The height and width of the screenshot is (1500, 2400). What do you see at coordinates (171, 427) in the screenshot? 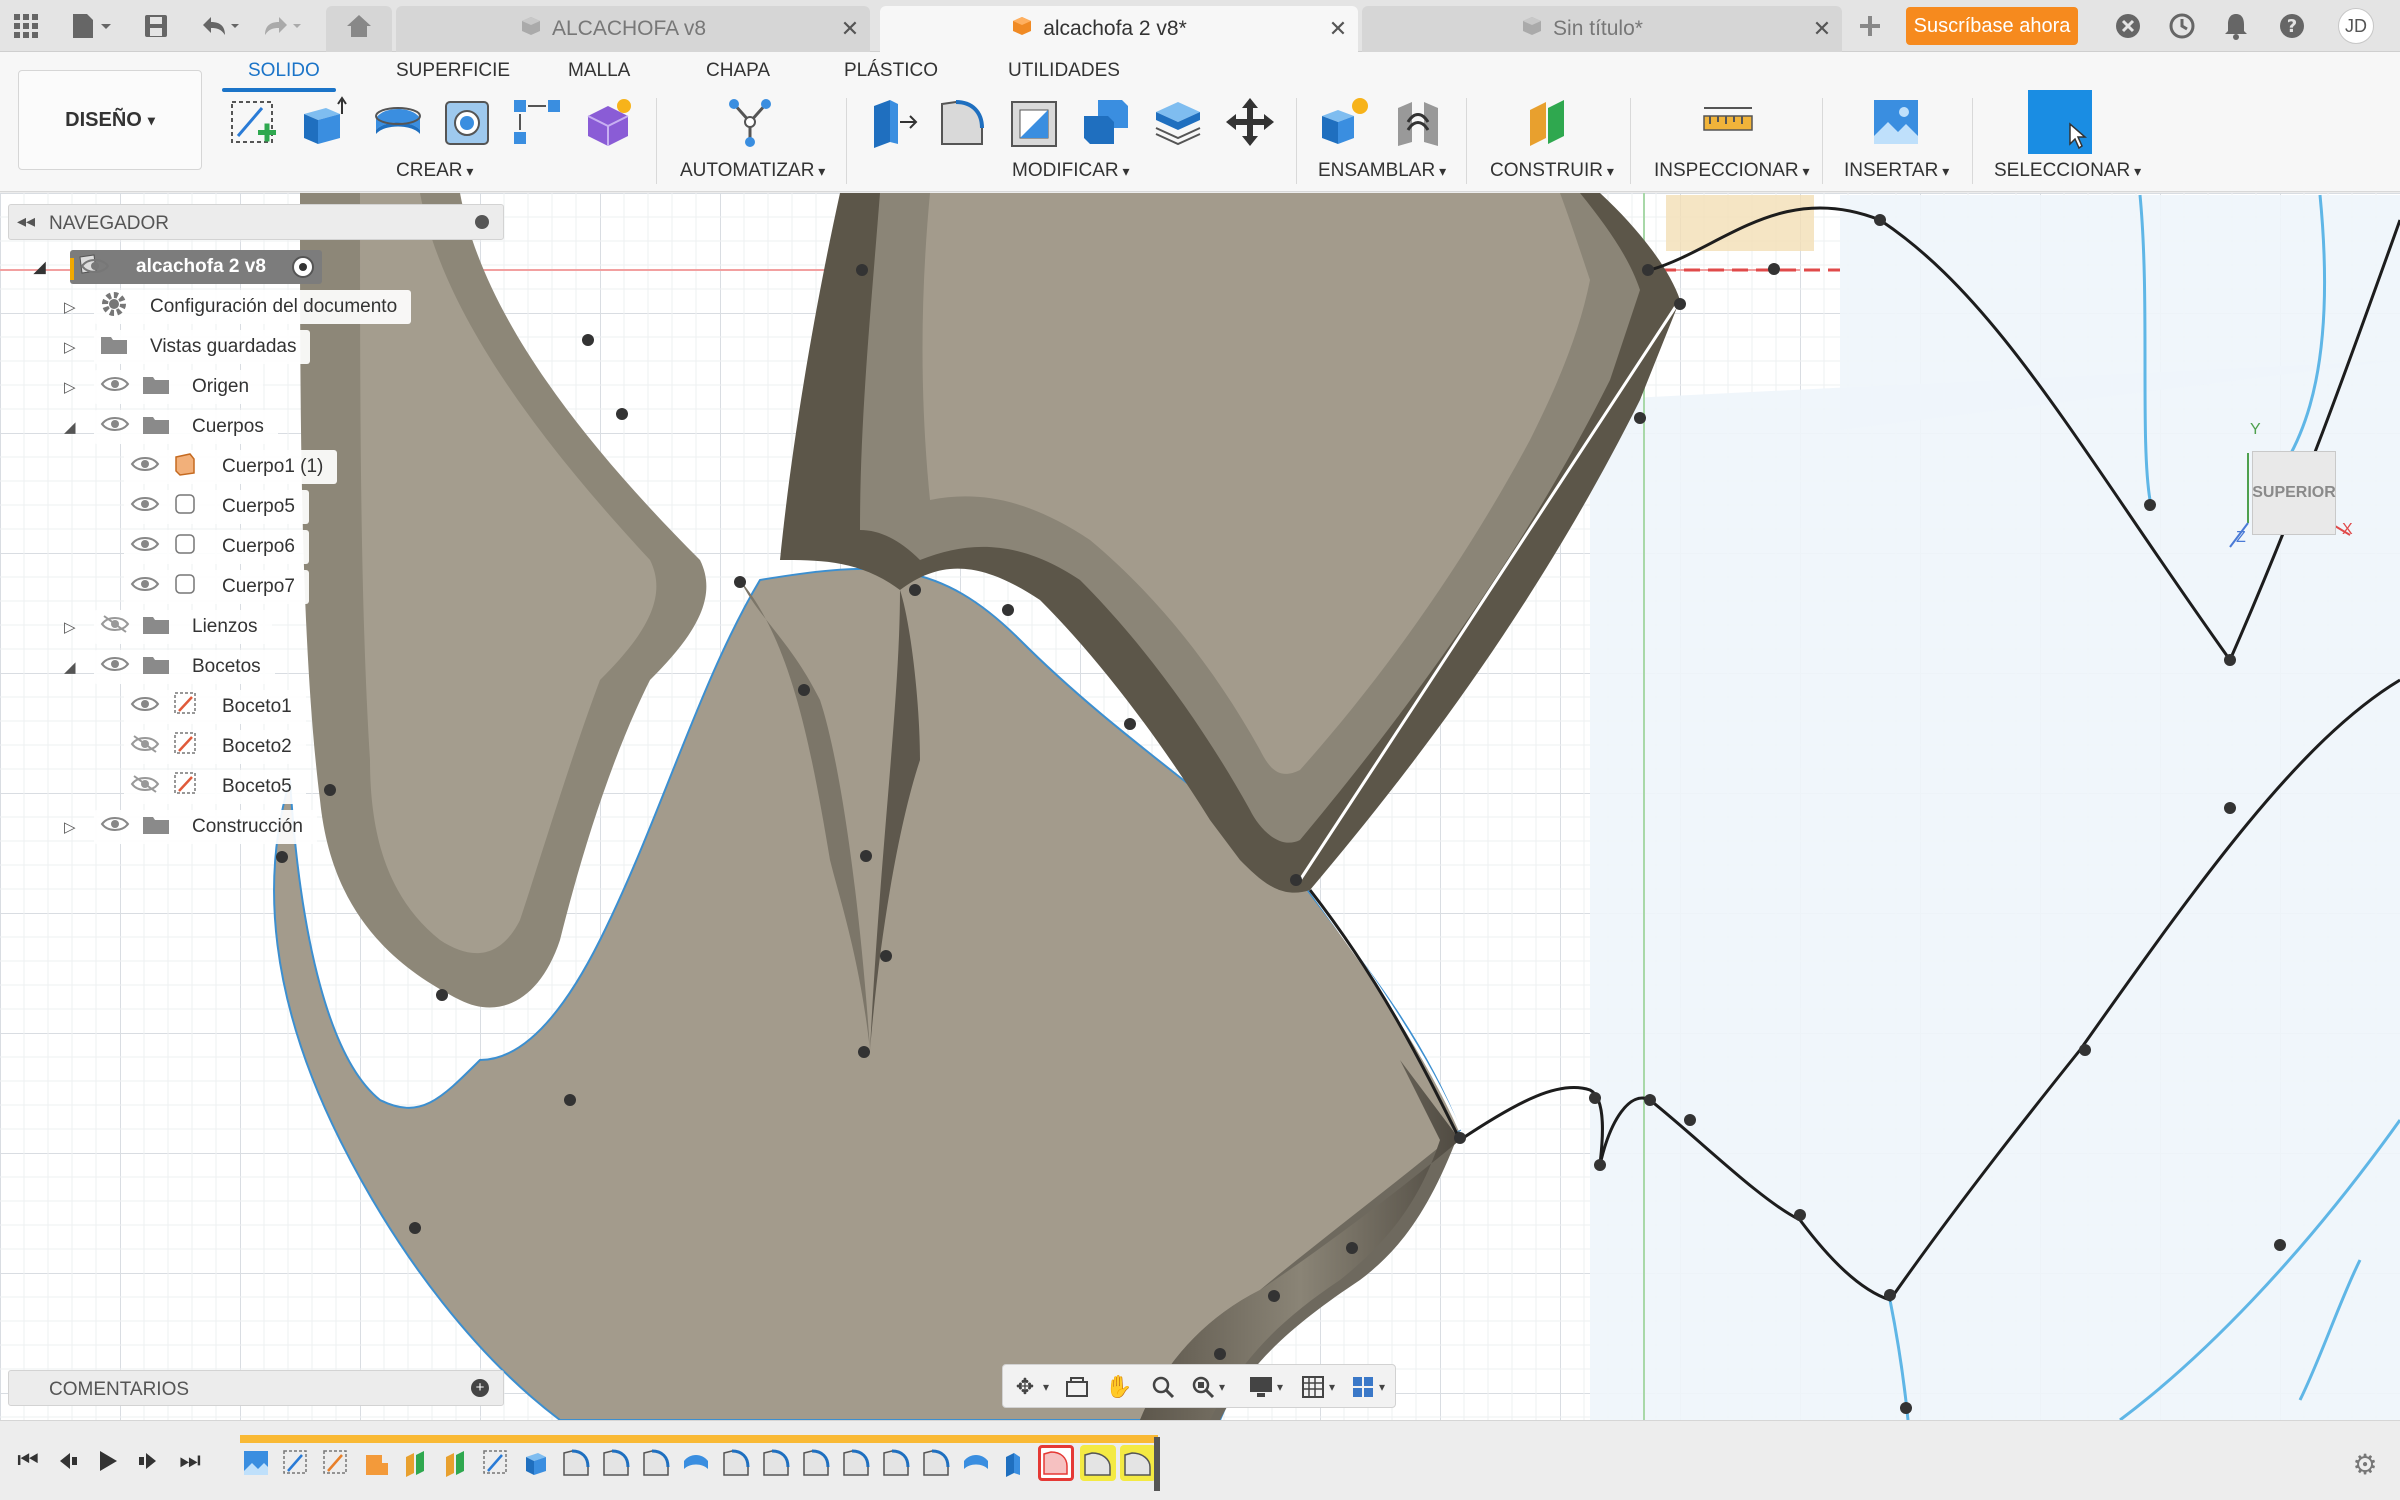
I see `tree-item-bodies: ◢ Cuerpos` at bounding box center [171, 427].